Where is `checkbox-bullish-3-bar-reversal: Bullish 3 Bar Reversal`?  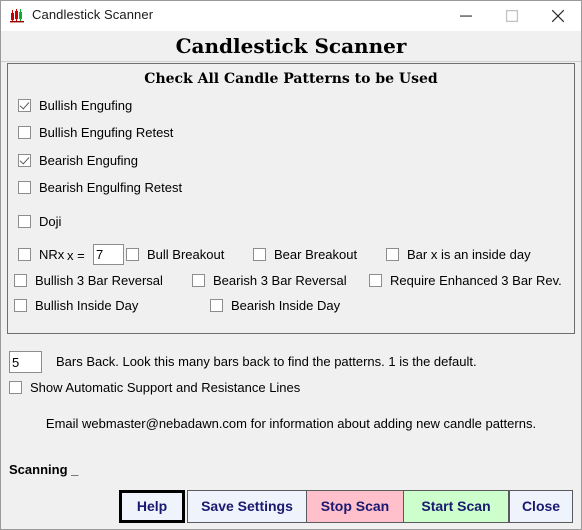
checkbox-bullish-3-bar-reversal: Bullish 3 Bar Reversal is located at coordinates (88, 280).